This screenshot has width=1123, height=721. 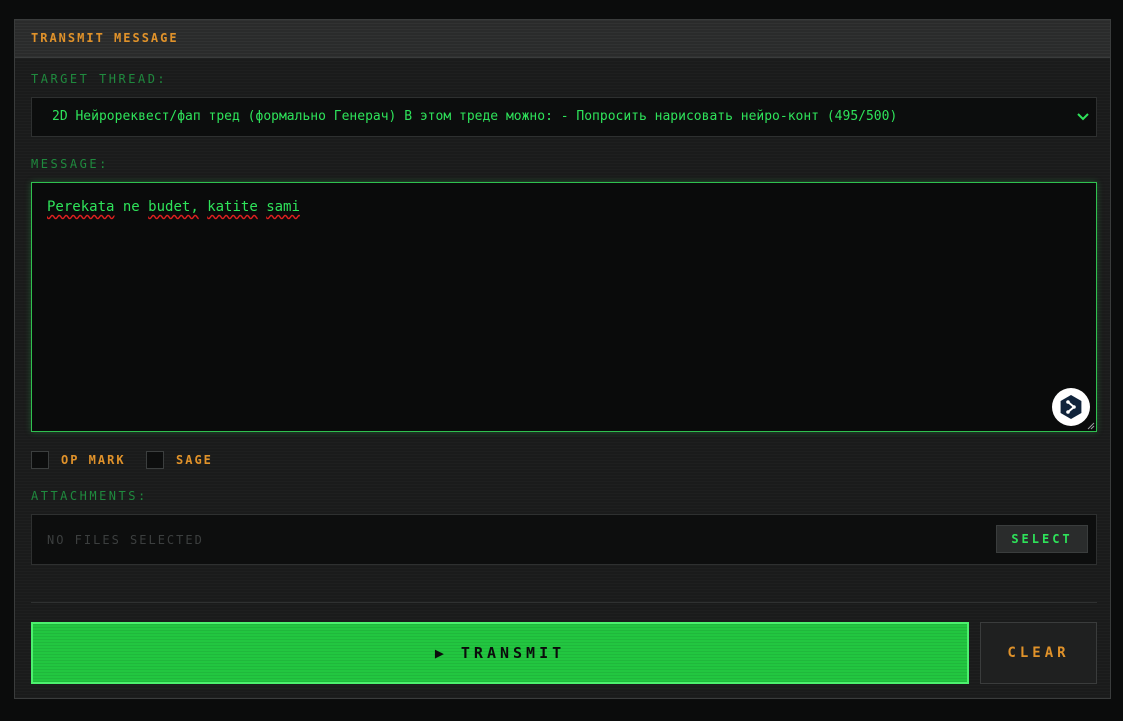 I want to click on hexagon-share-icon, so click(x=1071, y=407).